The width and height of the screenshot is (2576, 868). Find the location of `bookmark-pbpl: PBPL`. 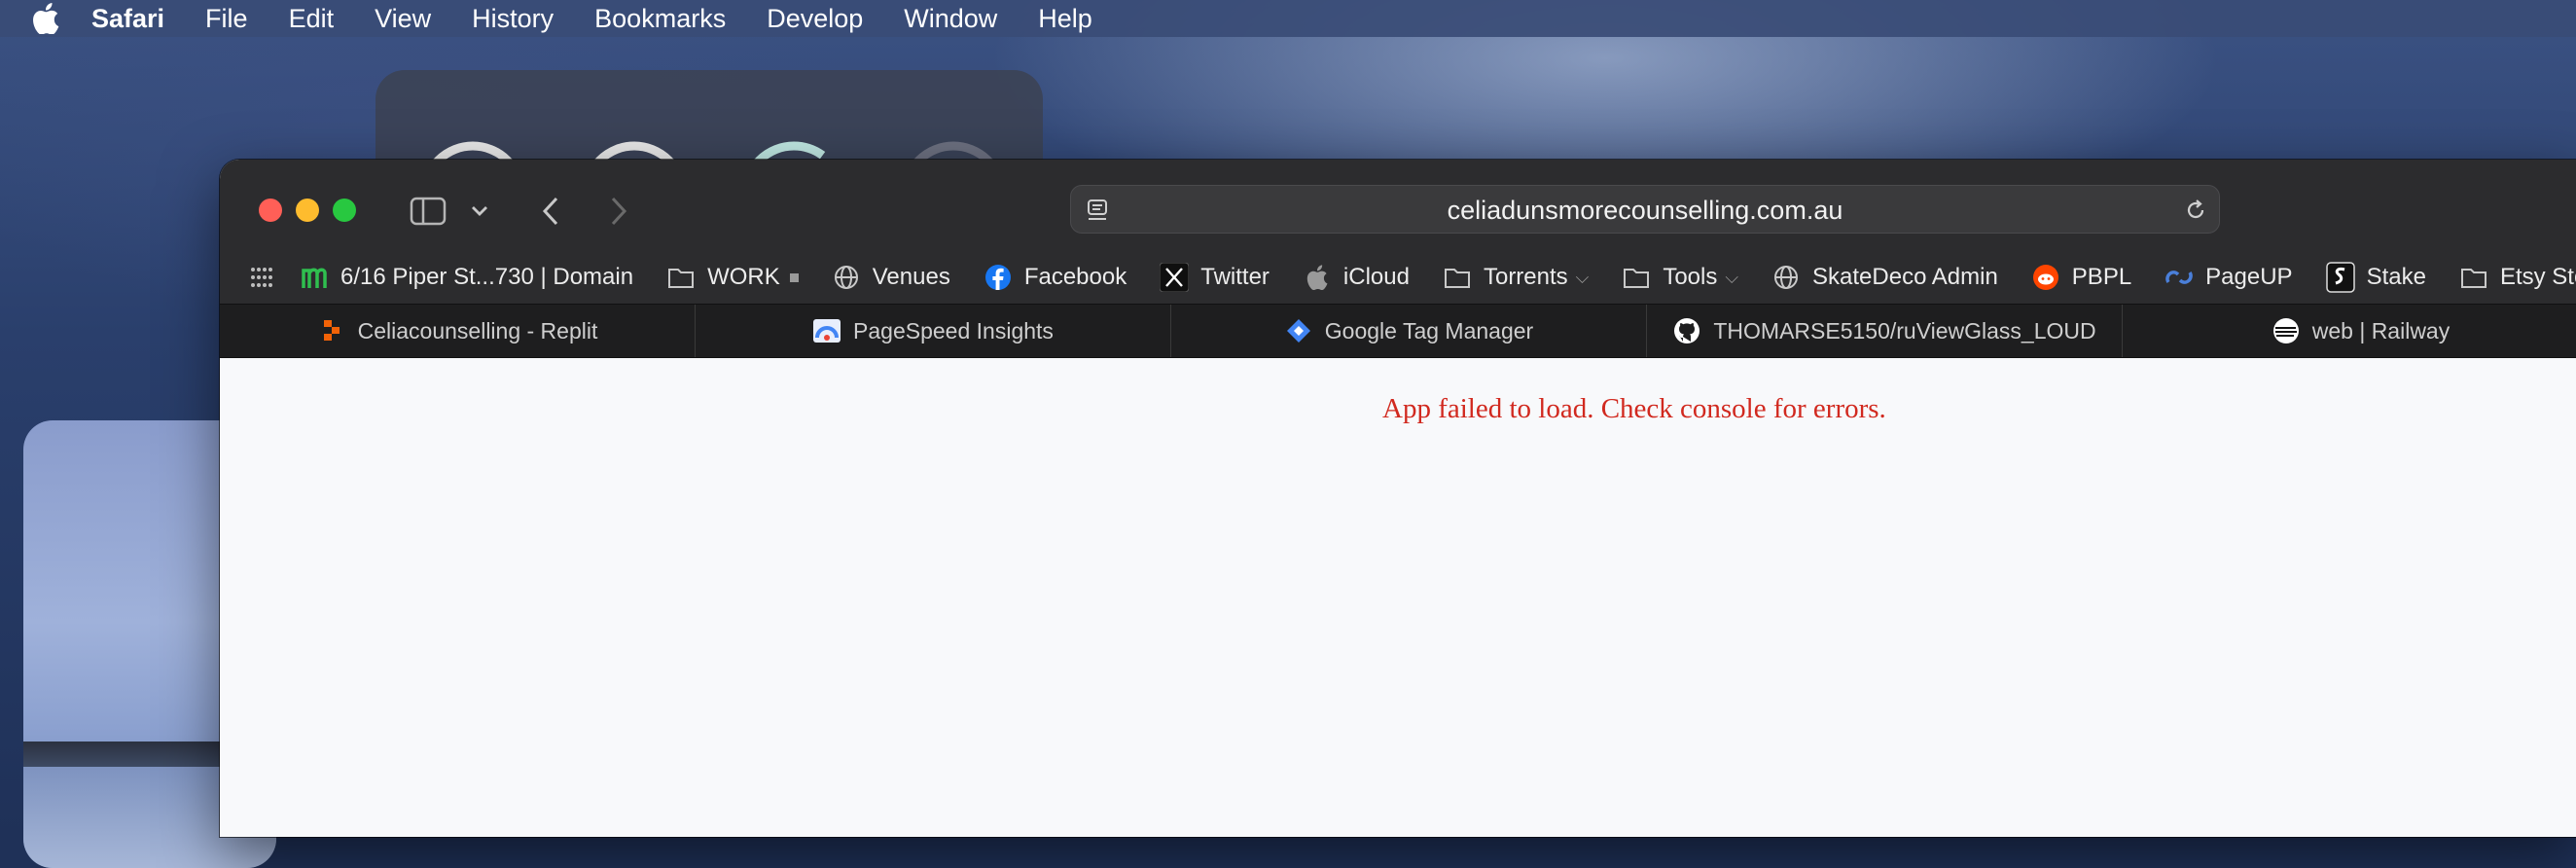

bookmark-pbpl: PBPL is located at coordinates (2081, 278).